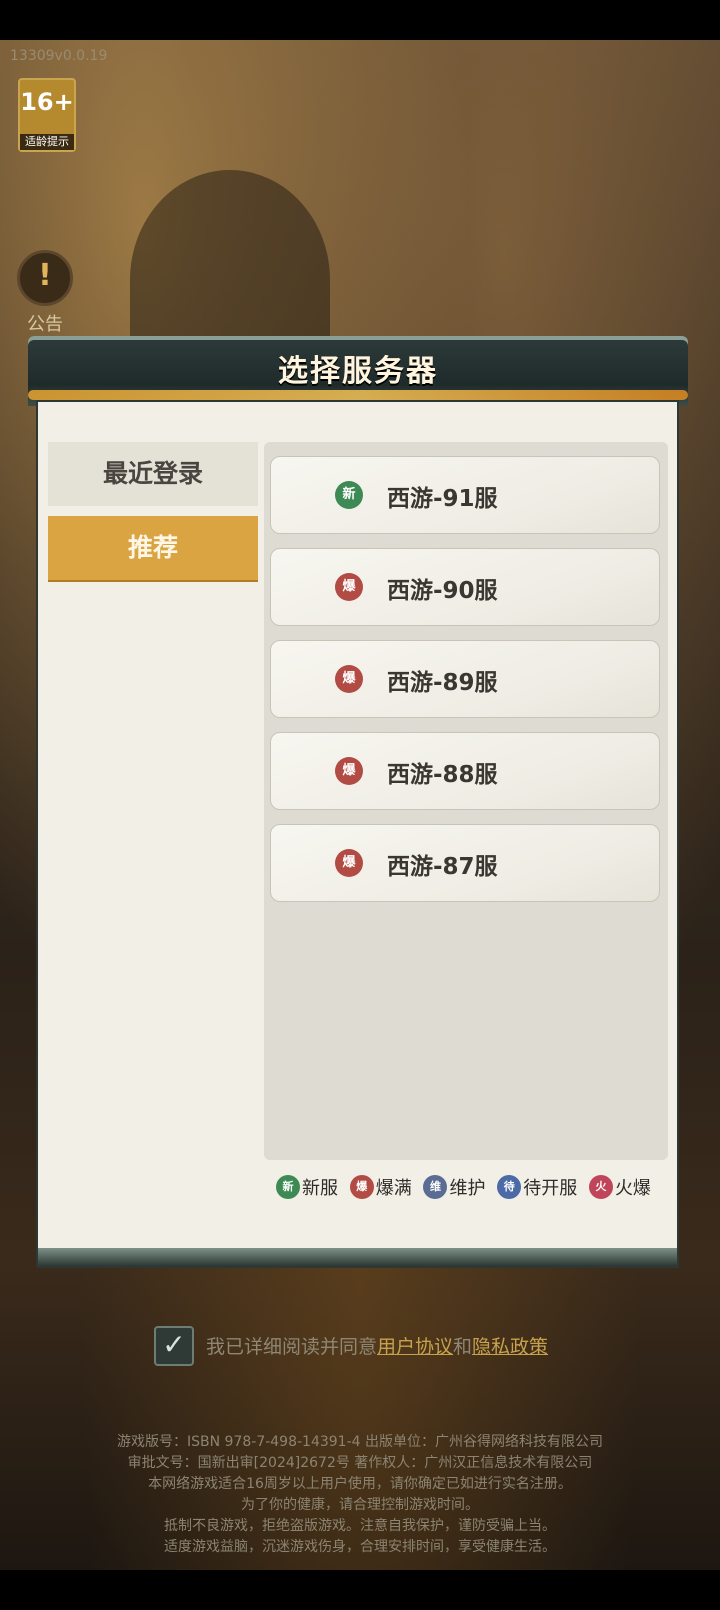 The width and height of the screenshot is (720, 1610). What do you see at coordinates (360, 1547) in the screenshot?
I see `legal-line: 适度游戏益脑，沉迷游戏伤身，合理安排时间，享受健康生活。` at bounding box center [360, 1547].